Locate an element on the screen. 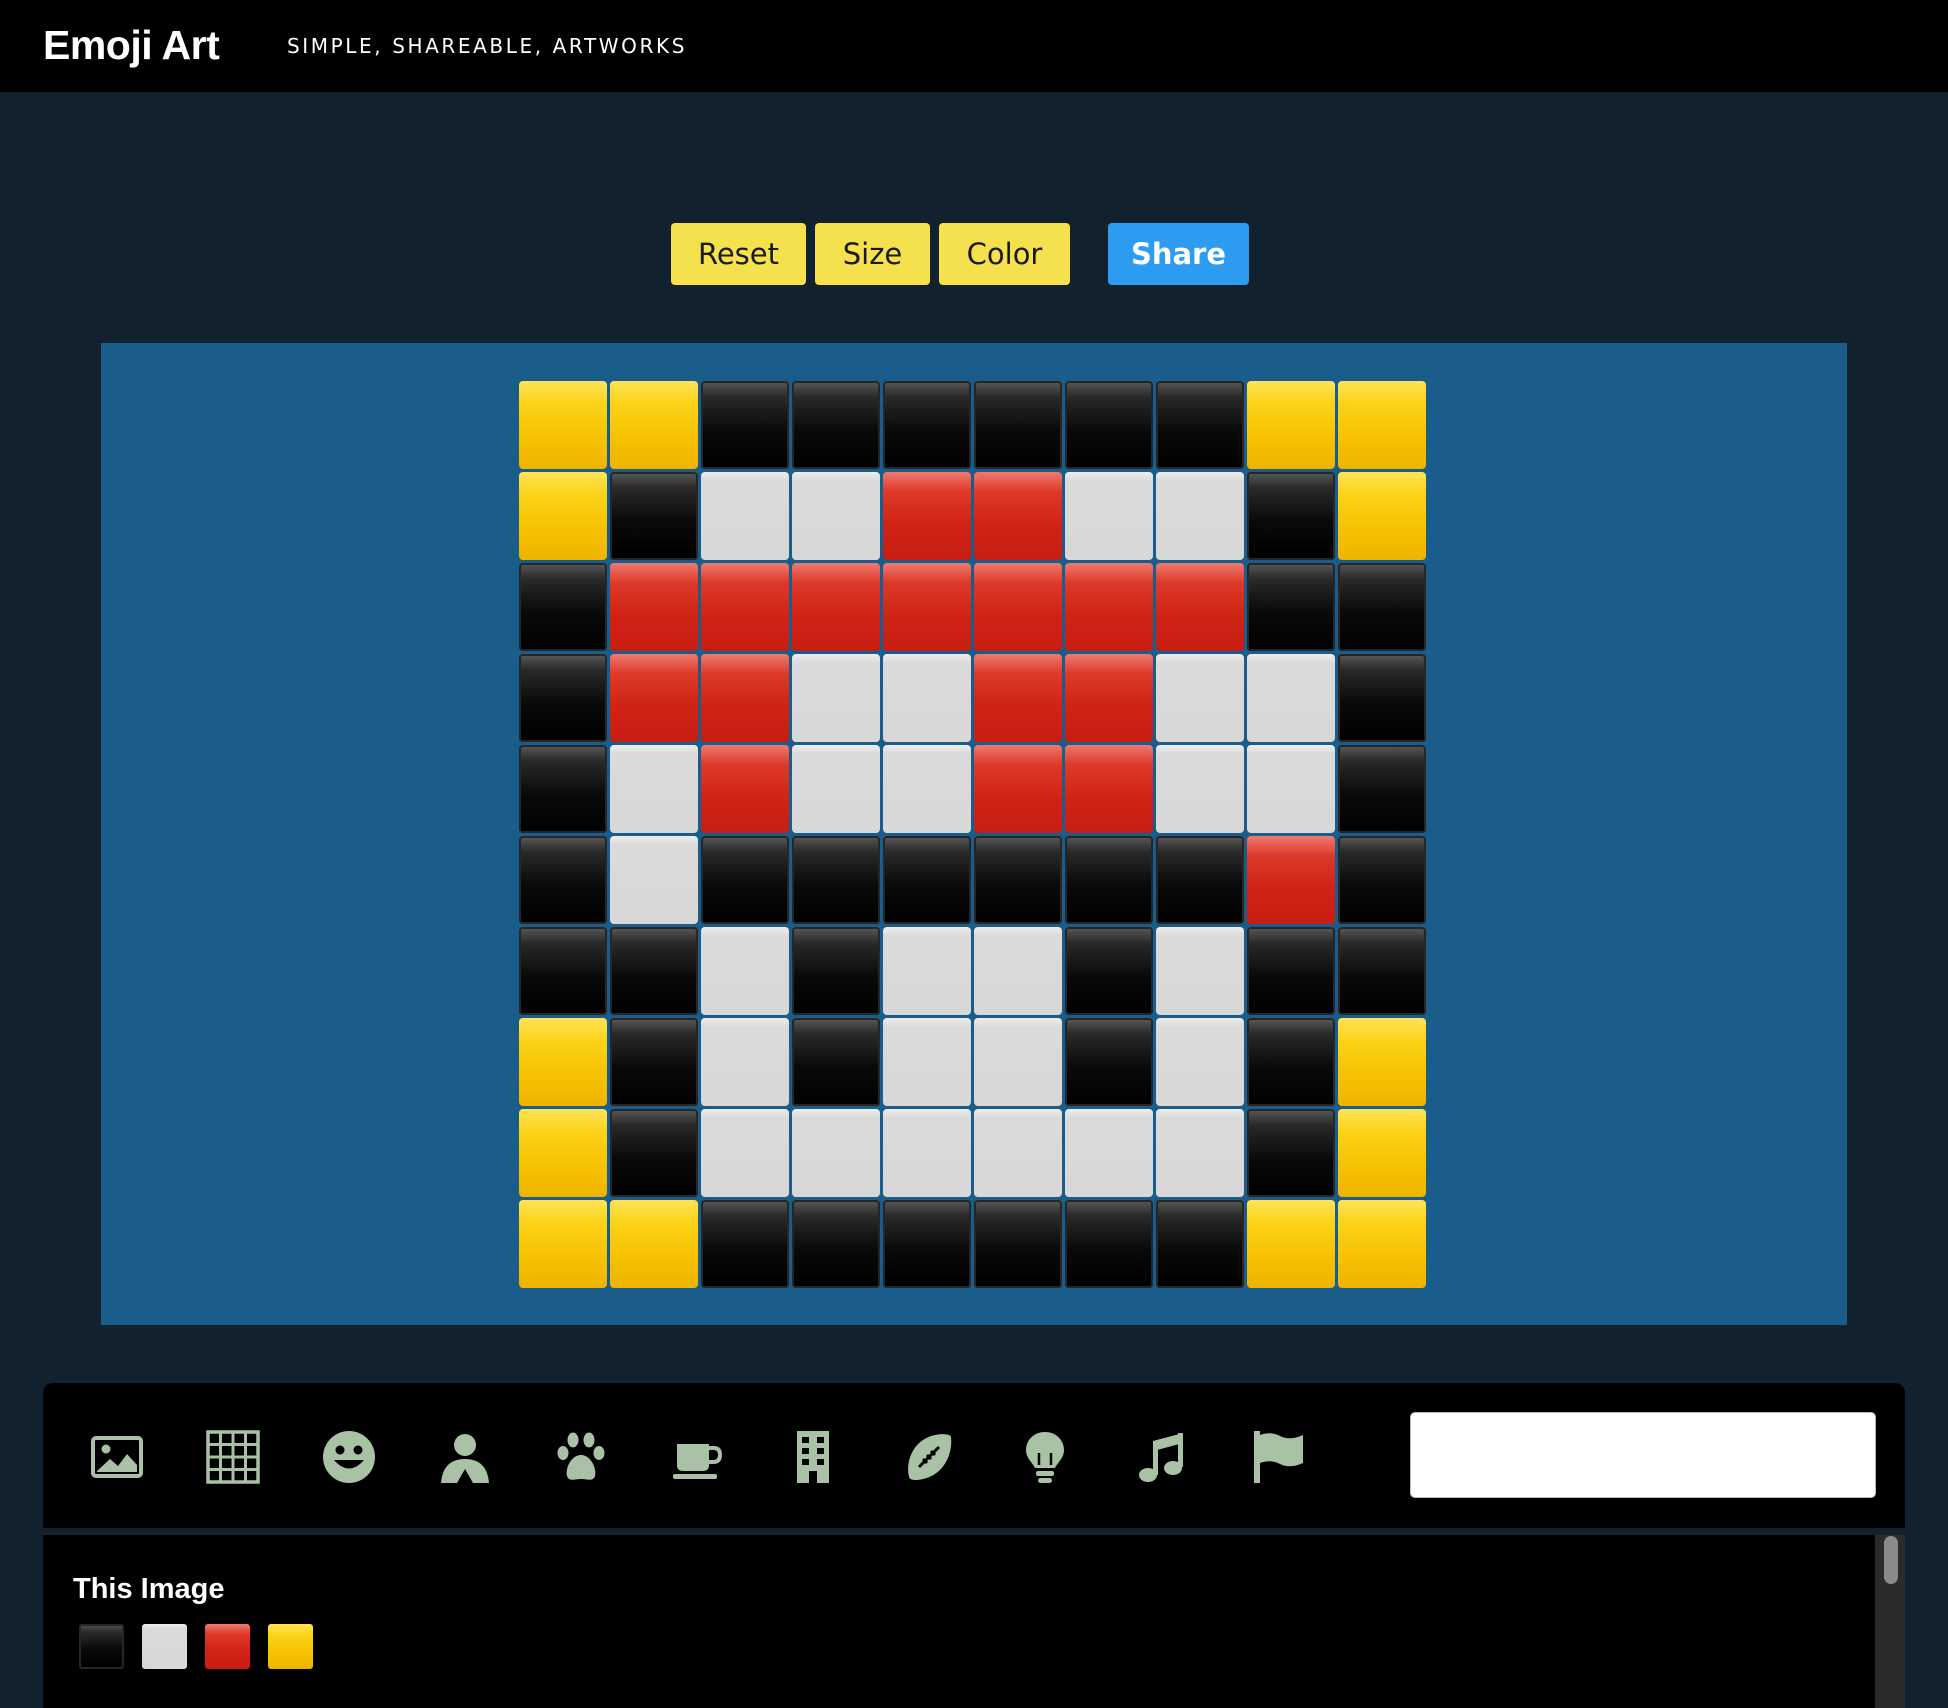 The width and height of the screenshot is (1948, 1708). swatch-black-large-square is located at coordinates (101, 1646).